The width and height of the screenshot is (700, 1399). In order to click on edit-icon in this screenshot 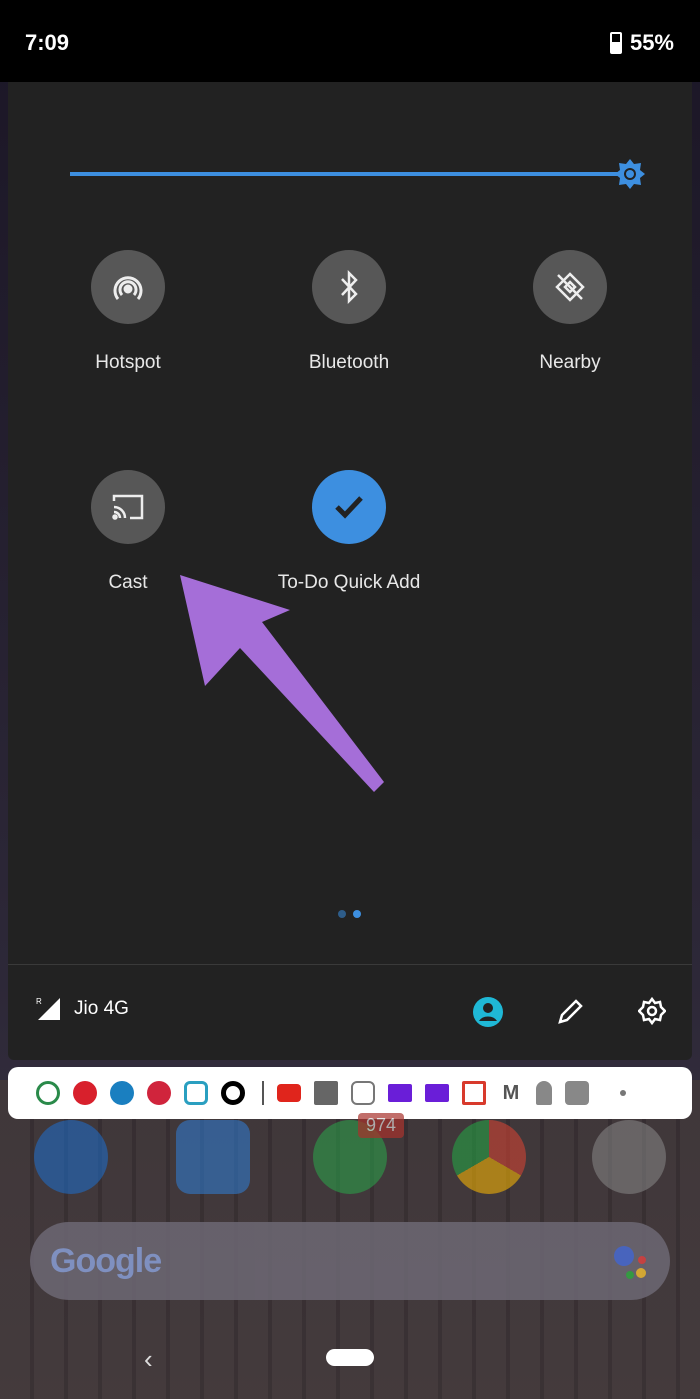, I will do `click(570, 1011)`.